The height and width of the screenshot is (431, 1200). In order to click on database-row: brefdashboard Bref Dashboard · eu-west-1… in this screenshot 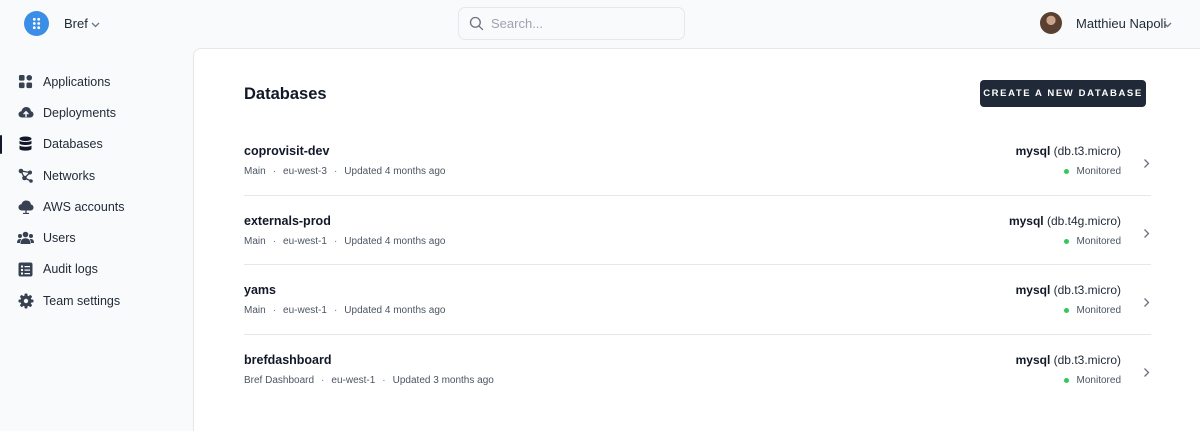, I will do `click(697, 370)`.